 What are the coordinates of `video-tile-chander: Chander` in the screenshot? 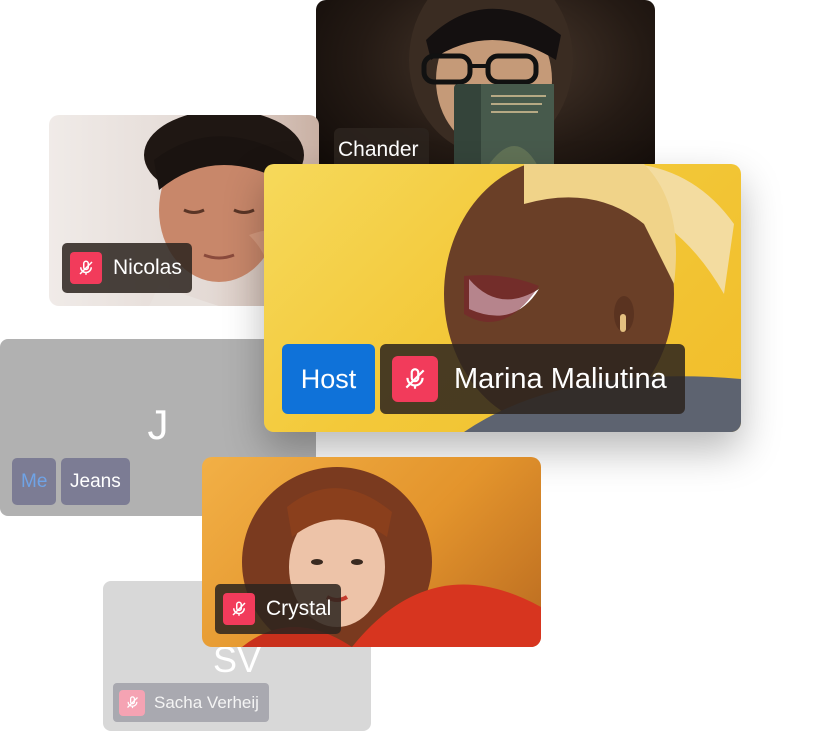 It's located at (485, 86).